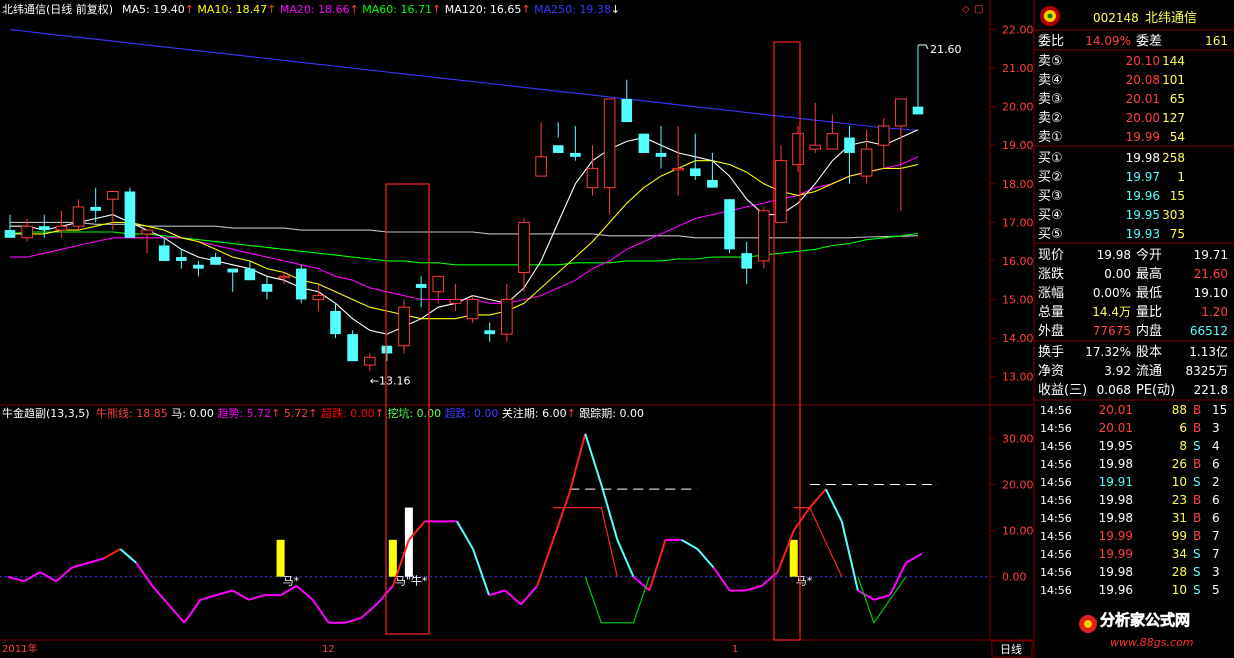  I want to click on ask-volume: 127, so click(1173, 118).